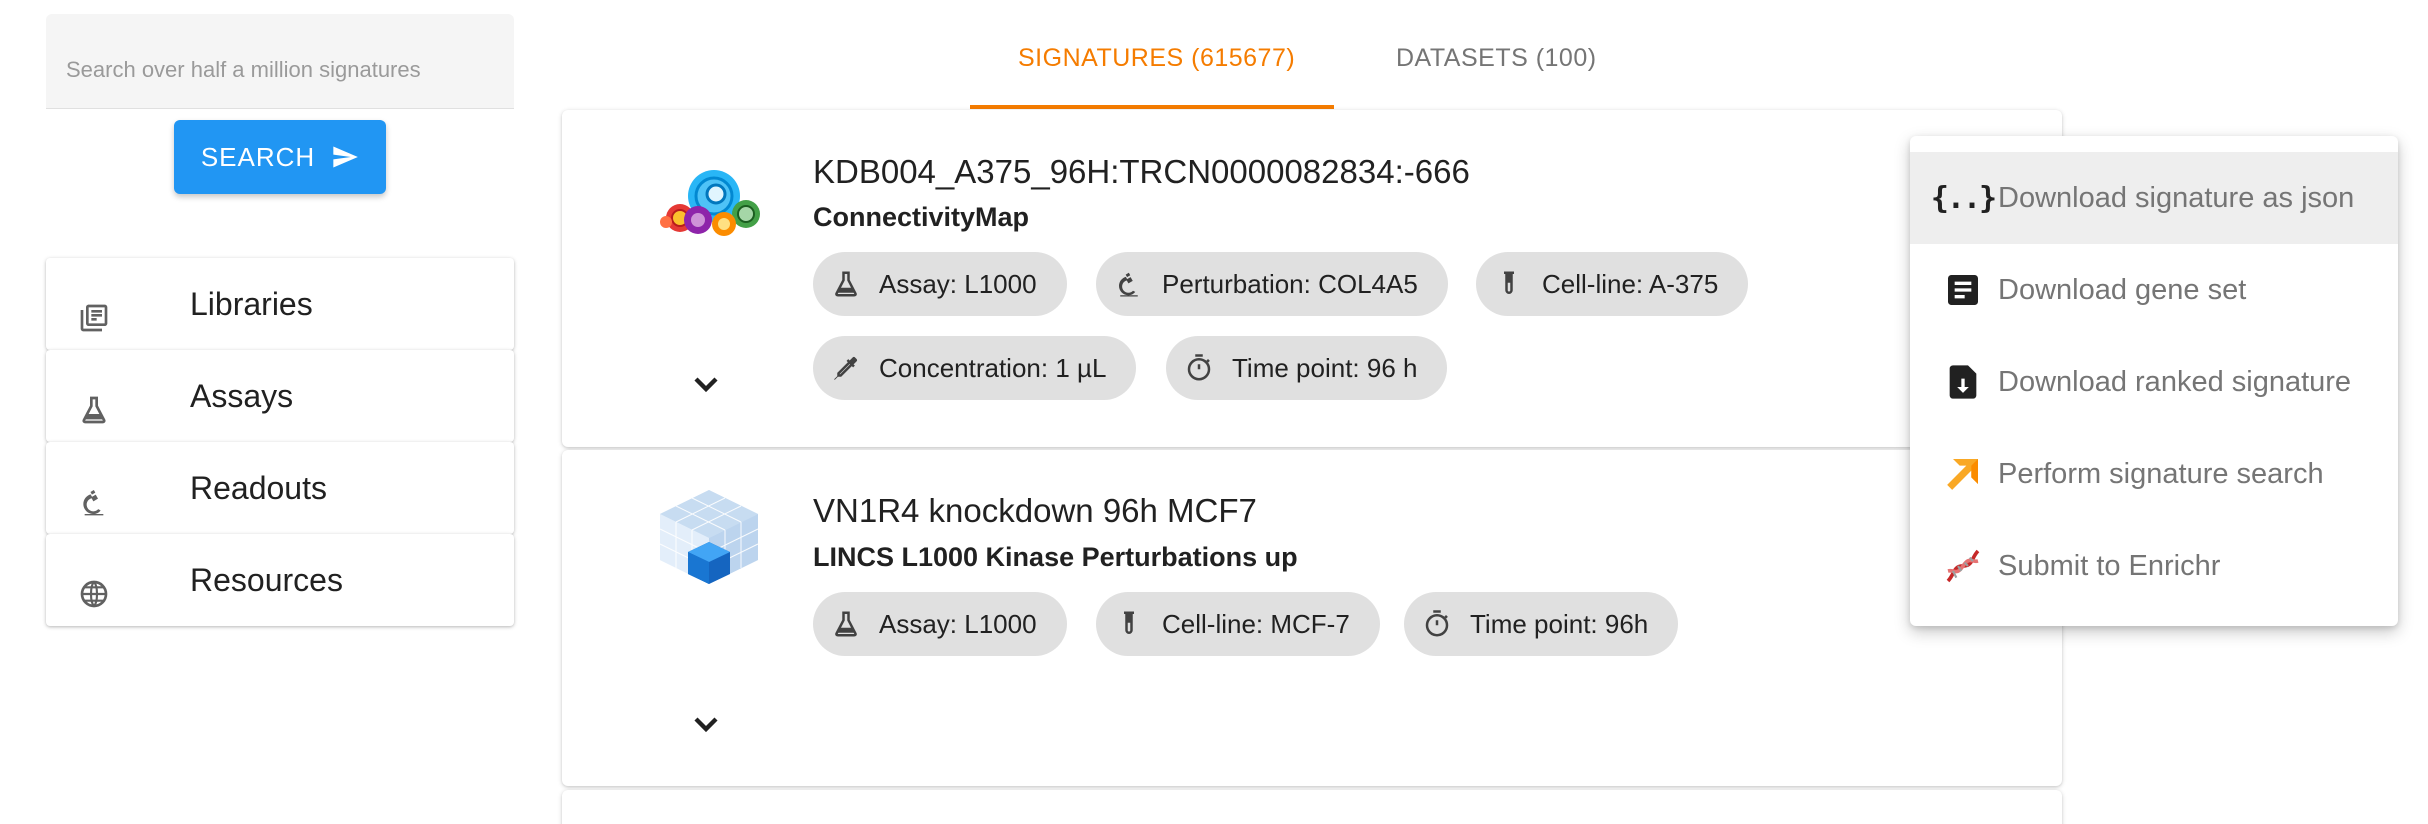 This screenshot has height=824, width=2428. What do you see at coordinates (94, 318) in the screenshot?
I see `library-books-icon` at bounding box center [94, 318].